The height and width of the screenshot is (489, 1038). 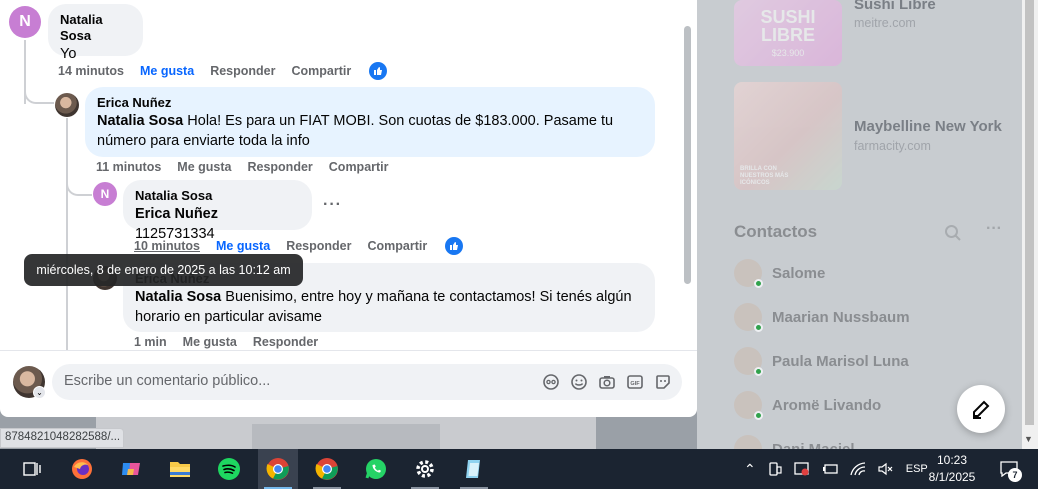 I want to click on comment-bubble: Natalia Sosa Erica Nuñez 1125731334, so click(x=217, y=211).